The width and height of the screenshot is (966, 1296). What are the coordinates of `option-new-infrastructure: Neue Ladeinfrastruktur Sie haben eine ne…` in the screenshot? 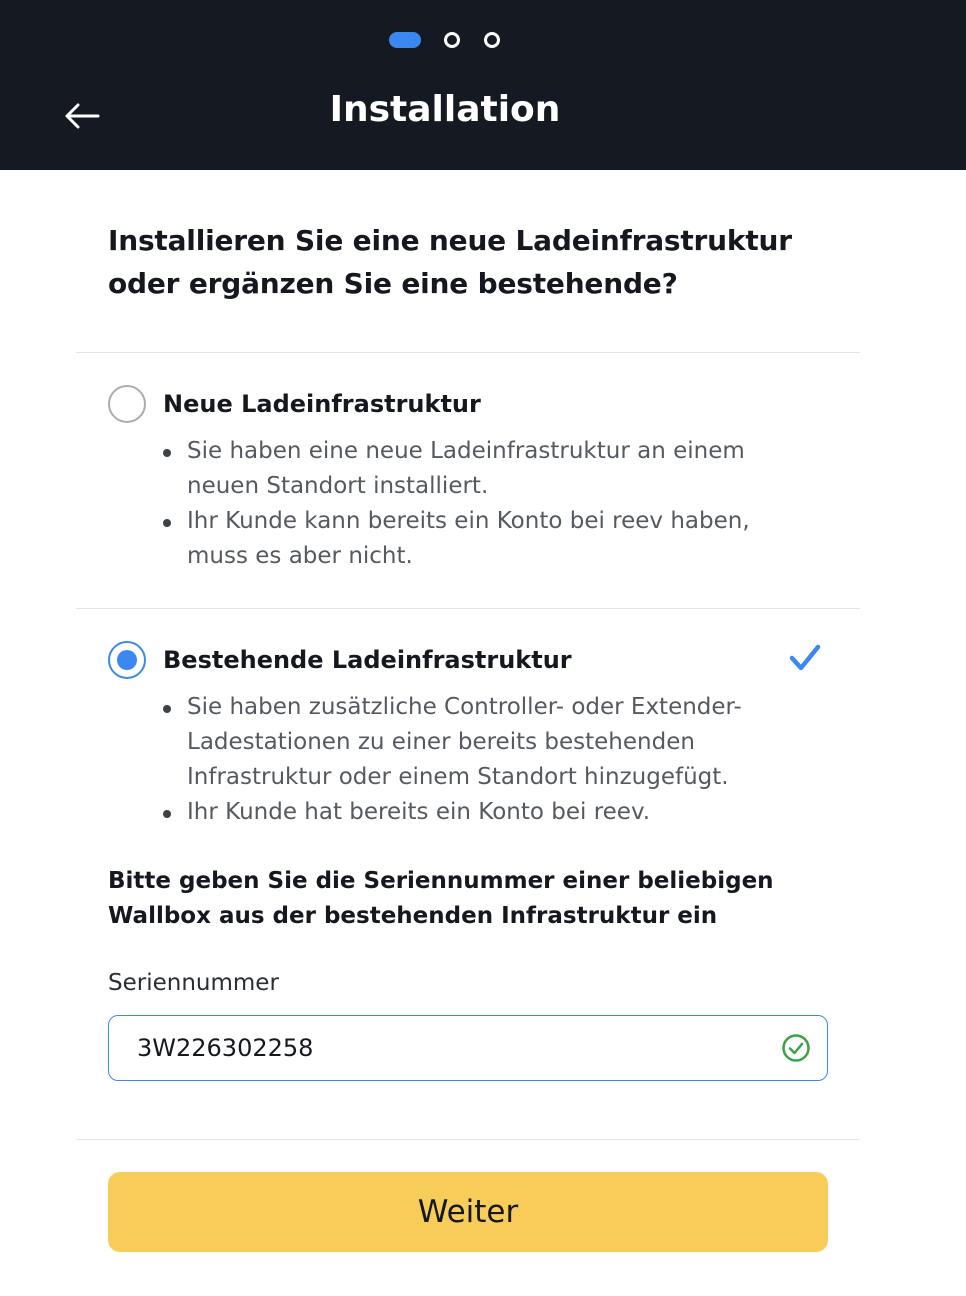 It's located at (473, 485).